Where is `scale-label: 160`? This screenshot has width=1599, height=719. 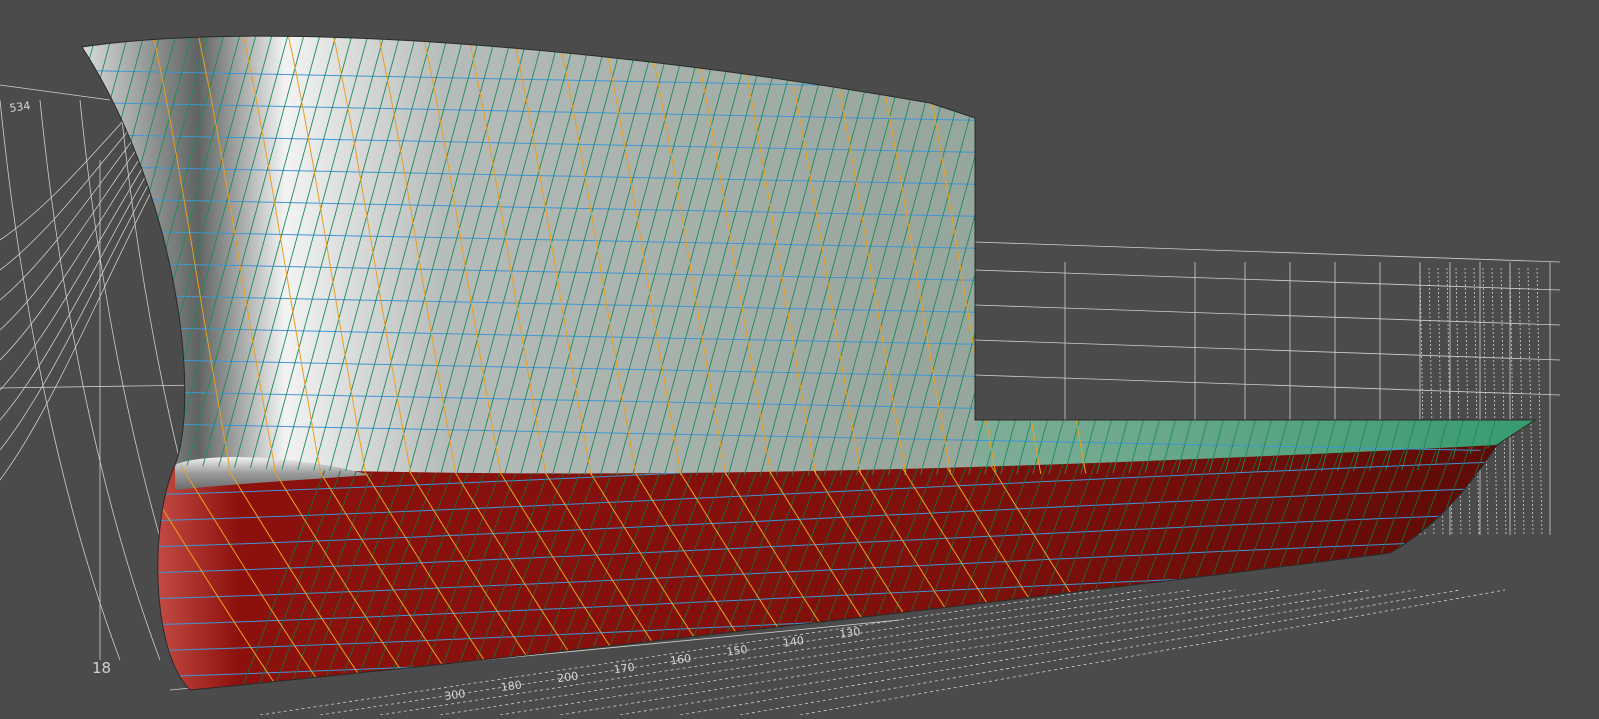
scale-label: 160 is located at coordinates (680, 660).